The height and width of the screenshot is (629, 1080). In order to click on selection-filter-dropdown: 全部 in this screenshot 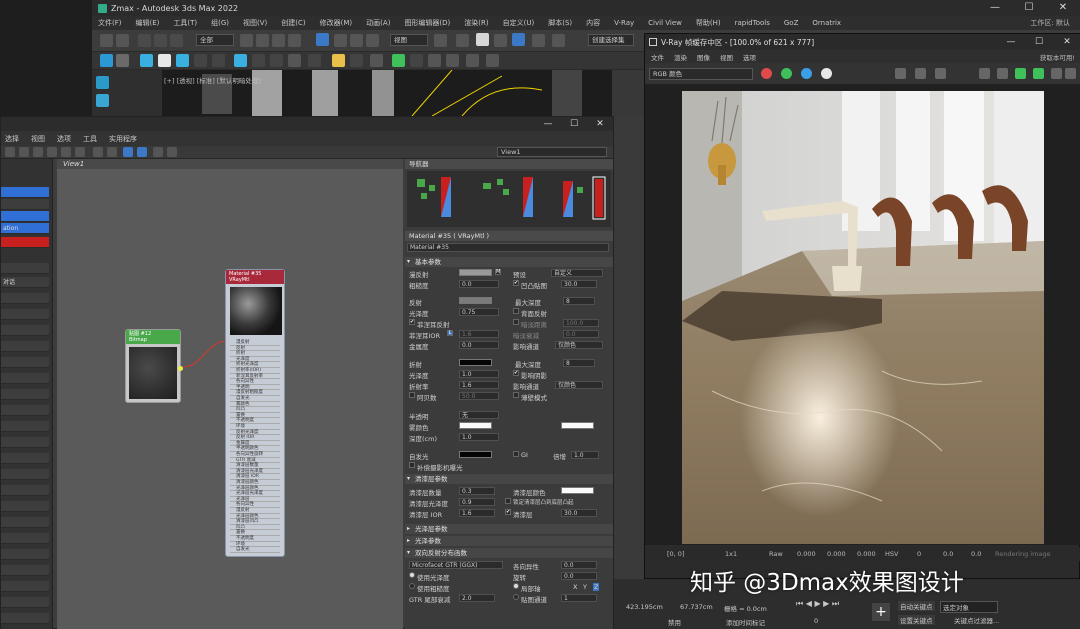, I will do `click(215, 40)`.